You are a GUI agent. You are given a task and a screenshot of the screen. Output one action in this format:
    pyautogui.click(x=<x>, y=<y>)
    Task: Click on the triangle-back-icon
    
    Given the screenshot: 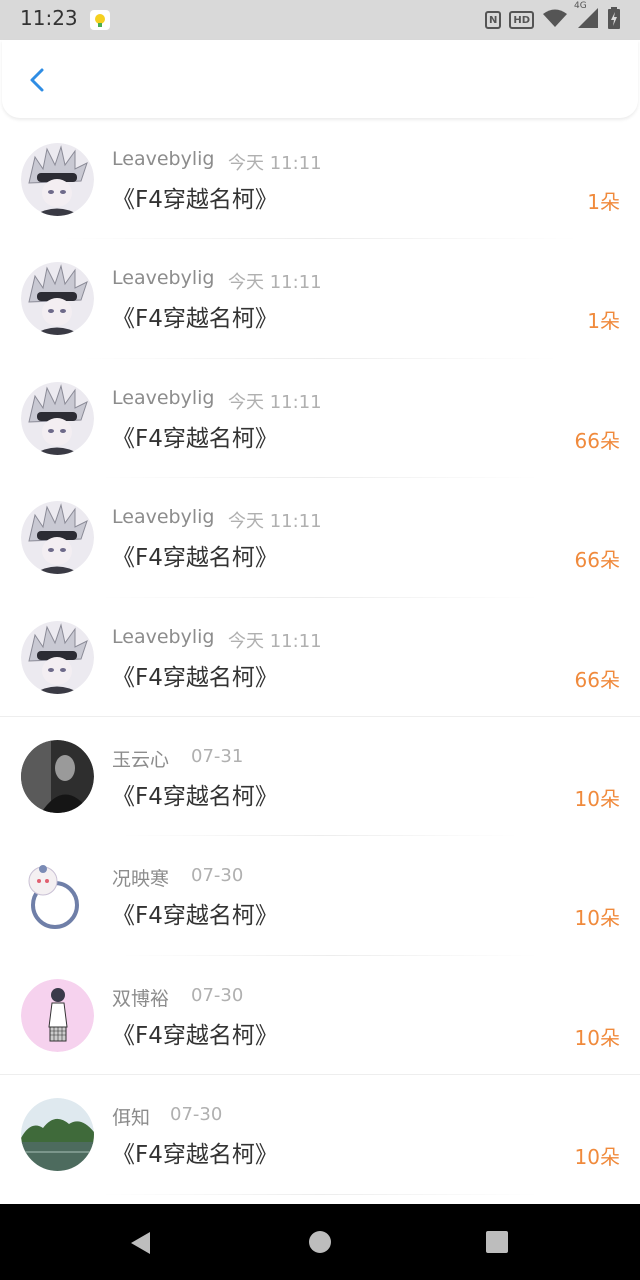 What is the action you would take?
    pyautogui.click(x=140, y=1243)
    